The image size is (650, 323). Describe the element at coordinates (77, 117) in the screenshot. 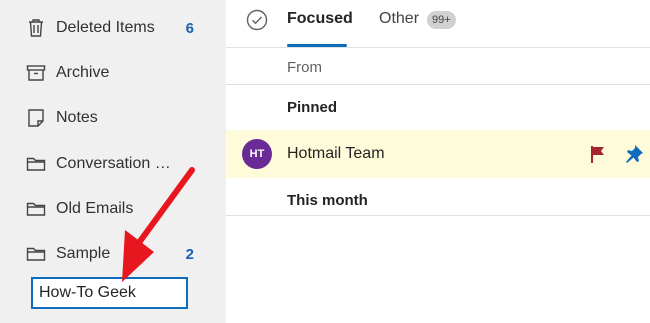

I see `folder-label: Notes` at that location.